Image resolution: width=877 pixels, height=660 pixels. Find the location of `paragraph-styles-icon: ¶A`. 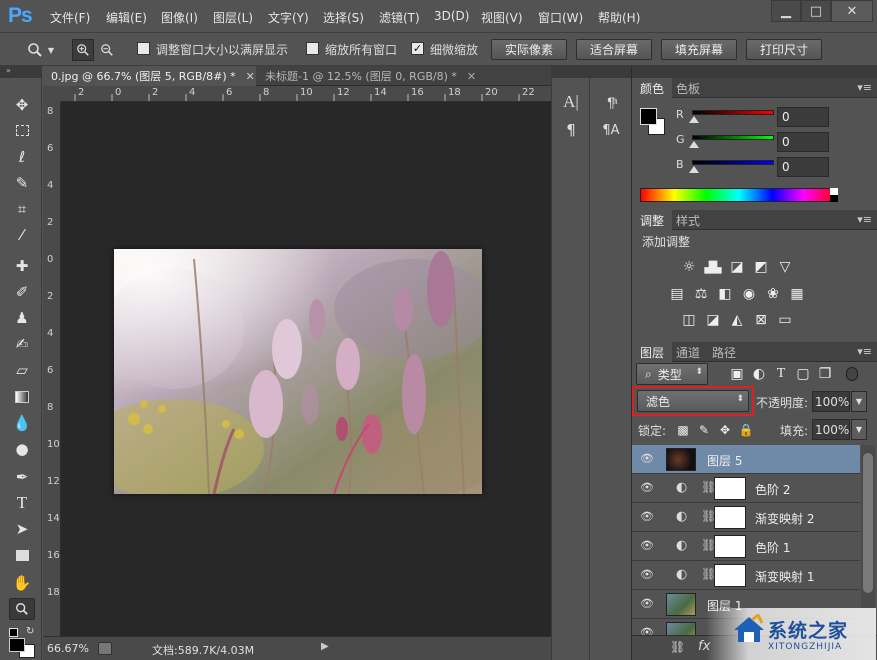

paragraph-styles-icon: ¶A is located at coordinates (611, 130).